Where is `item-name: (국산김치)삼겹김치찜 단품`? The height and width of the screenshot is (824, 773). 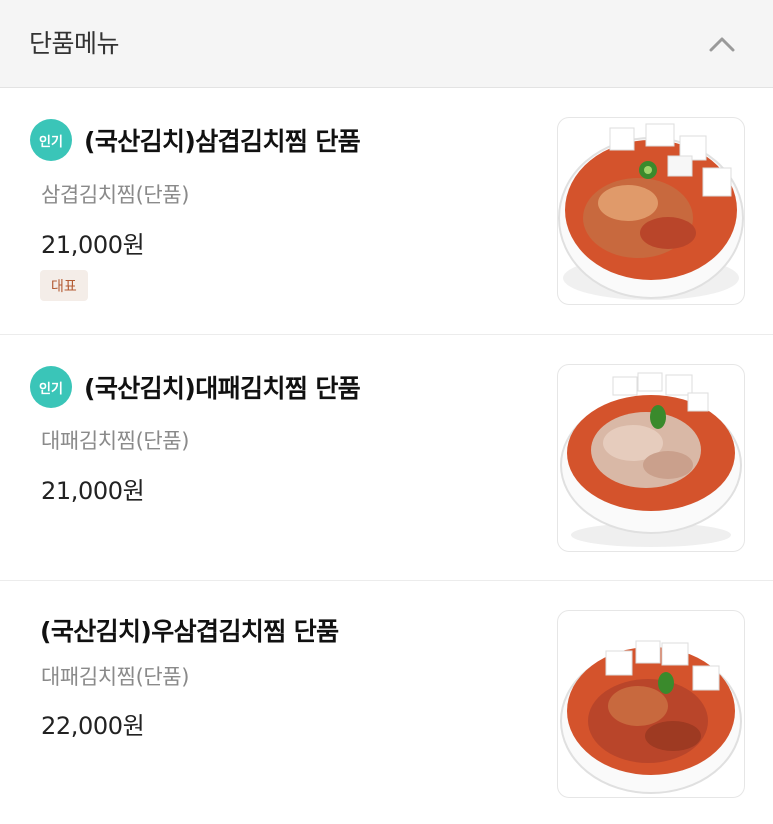
item-name: (국산김치)삼겹김치찜 단품 is located at coordinates (222, 141).